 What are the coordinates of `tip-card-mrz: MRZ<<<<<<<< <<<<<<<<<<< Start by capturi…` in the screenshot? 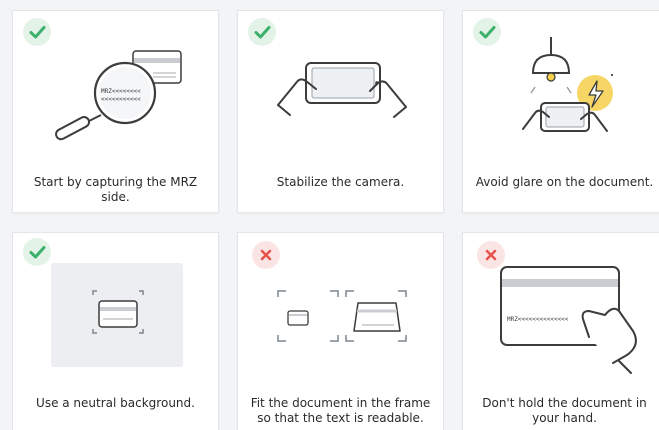 It's located at (115, 111).